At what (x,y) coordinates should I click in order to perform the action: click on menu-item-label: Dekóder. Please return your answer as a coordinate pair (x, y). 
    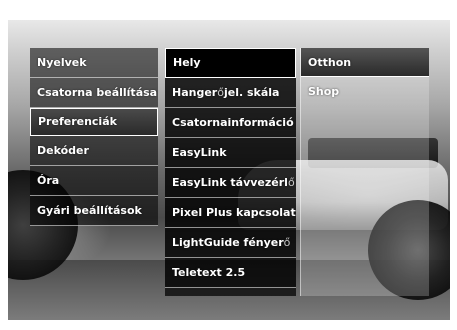
    Looking at the image, I should click on (63, 150).